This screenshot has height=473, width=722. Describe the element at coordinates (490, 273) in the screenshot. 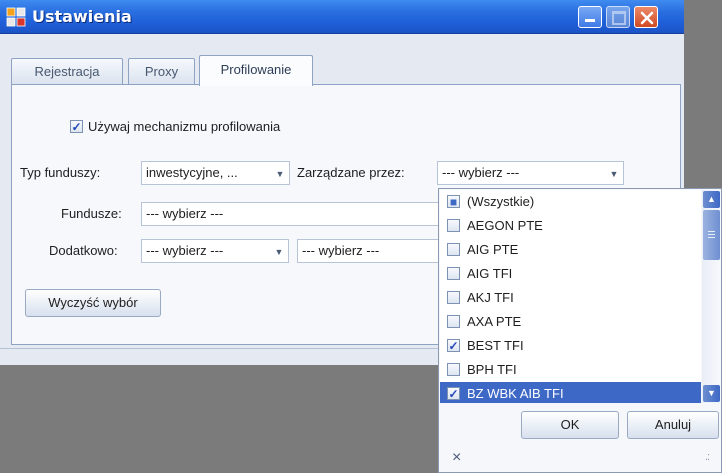

I see `list-item-label: AIG TFI` at that location.